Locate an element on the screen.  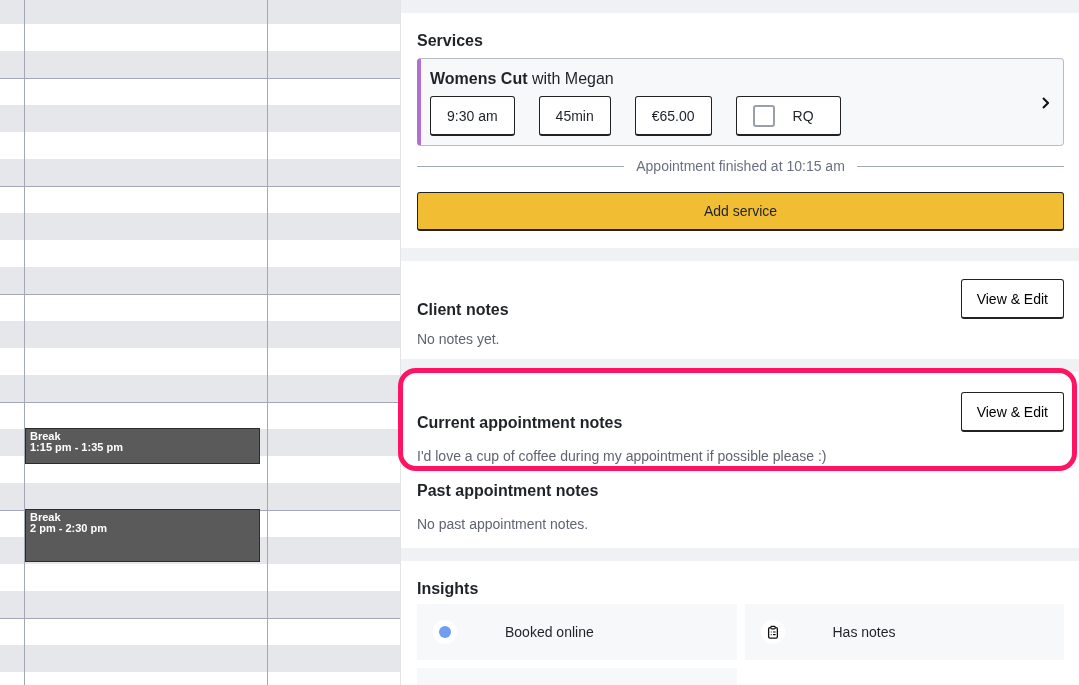
checkbox is located at coordinates (763, 115).